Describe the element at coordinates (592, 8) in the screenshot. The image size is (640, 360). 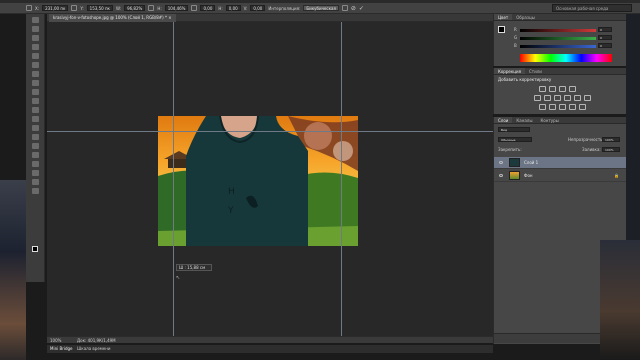
I see `workspace-select: Основная рабочая среда` at that location.